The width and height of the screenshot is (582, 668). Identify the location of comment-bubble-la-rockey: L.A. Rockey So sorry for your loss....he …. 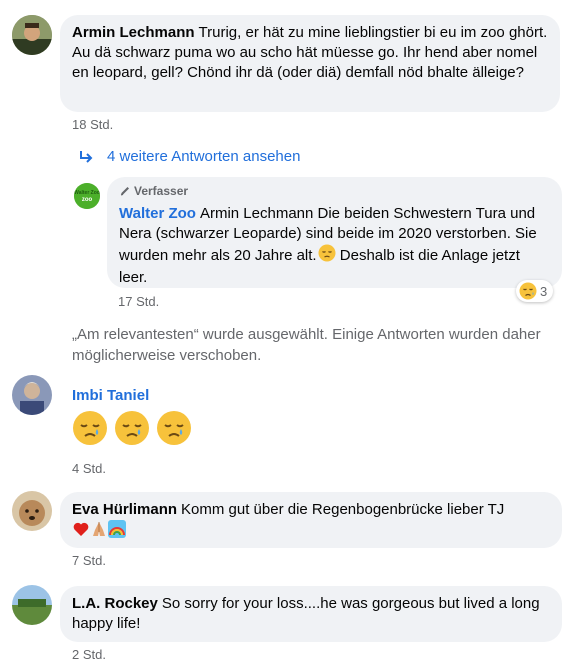
(311, 614).